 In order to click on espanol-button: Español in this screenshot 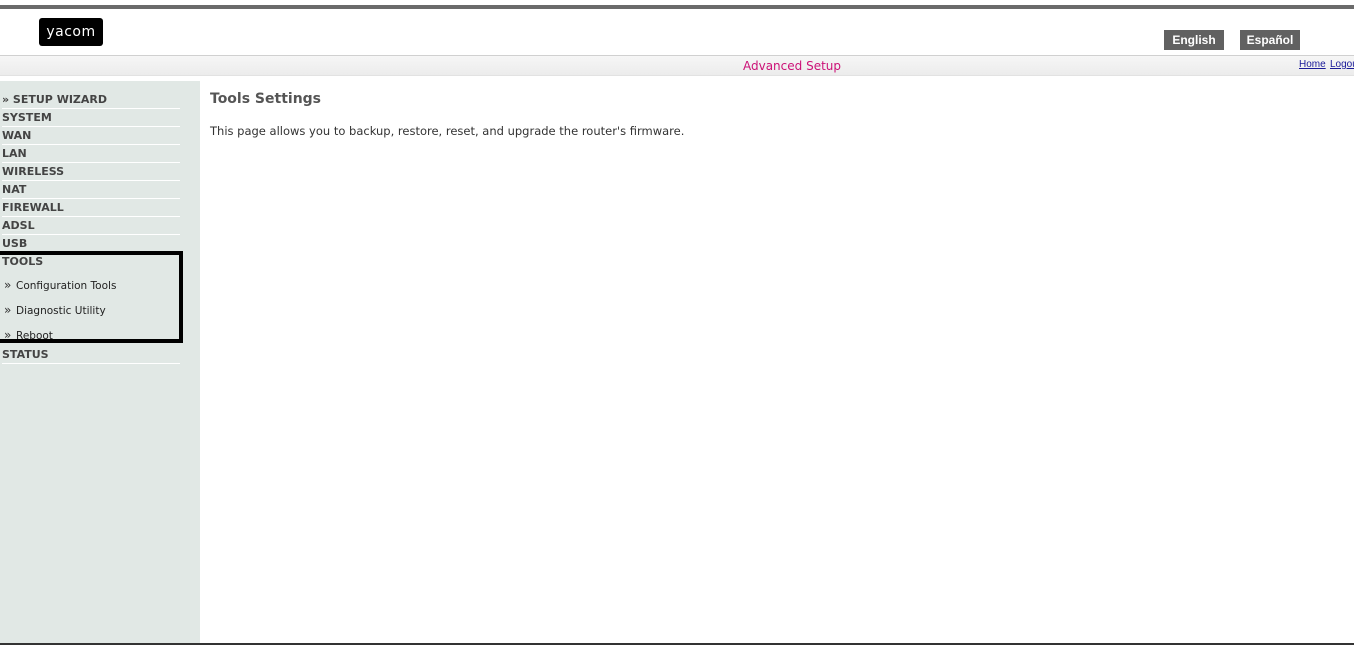, I will do `click(1270, 40)`.